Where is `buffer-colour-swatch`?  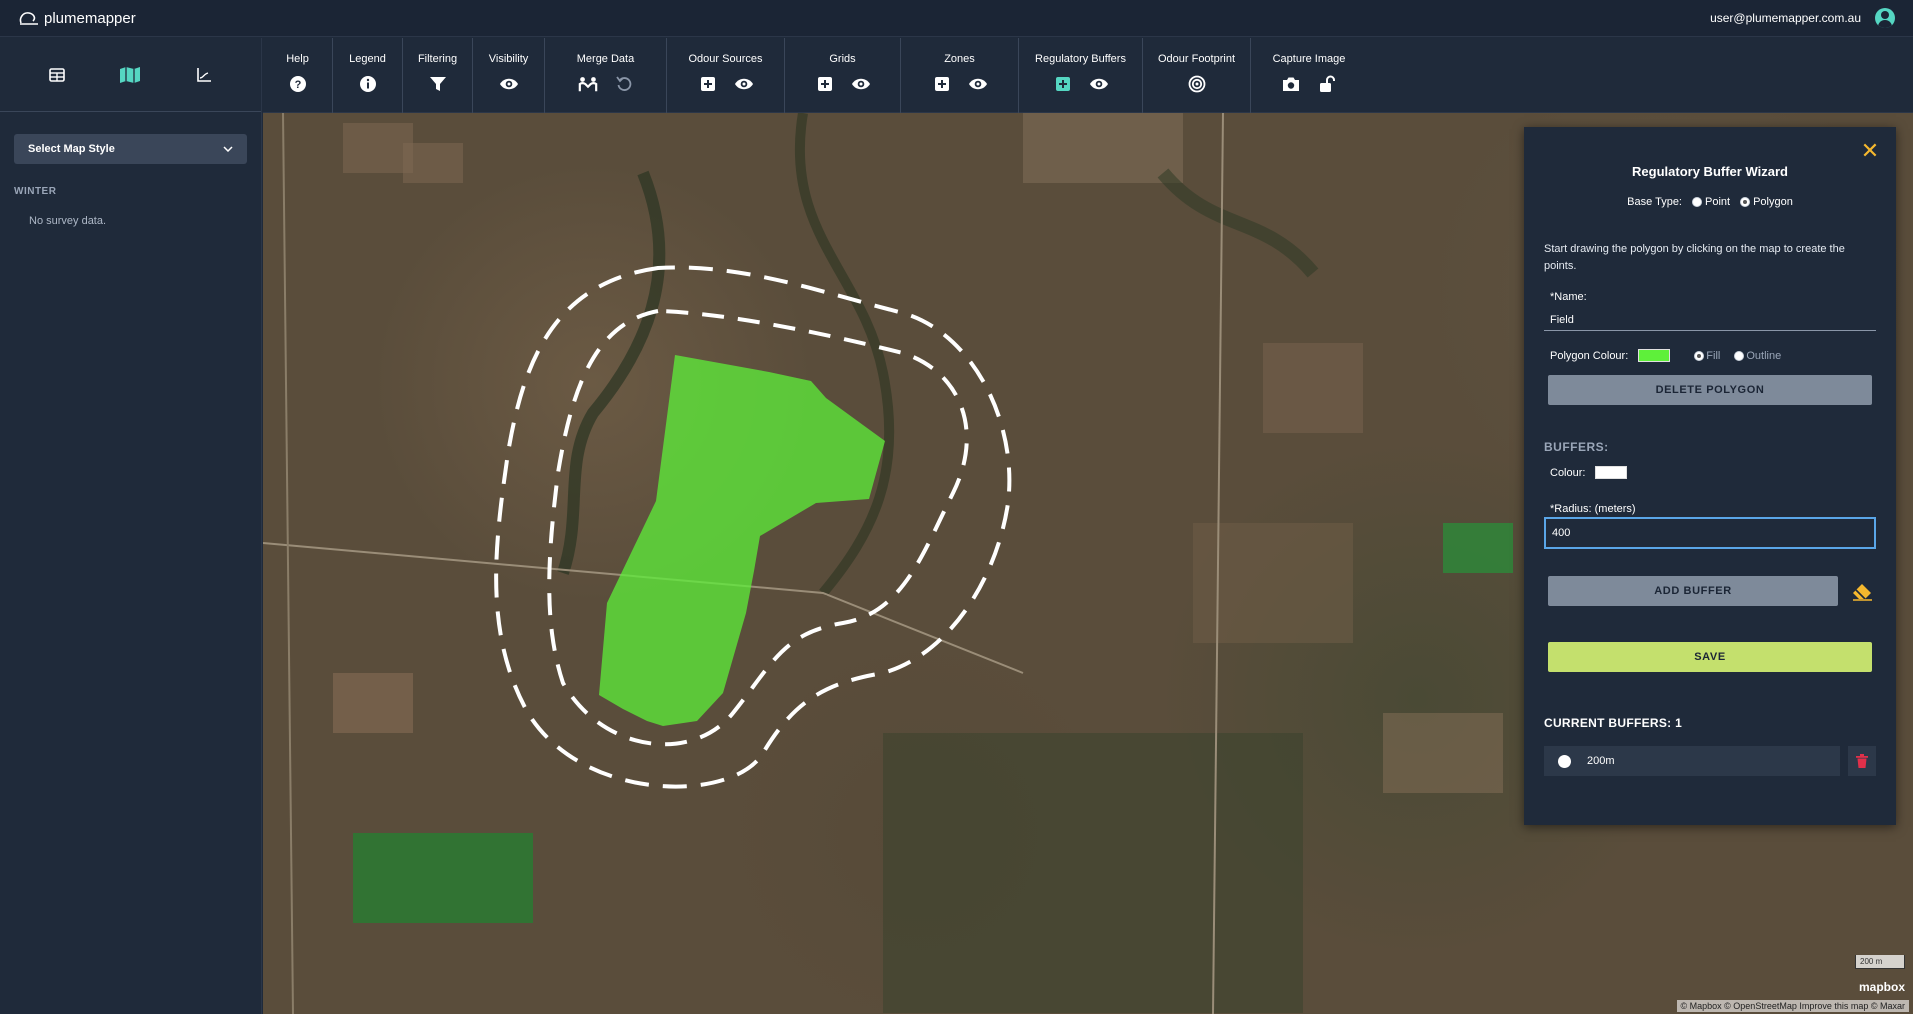
buffer-colour-swatch is located at coordinates (1611, 472).